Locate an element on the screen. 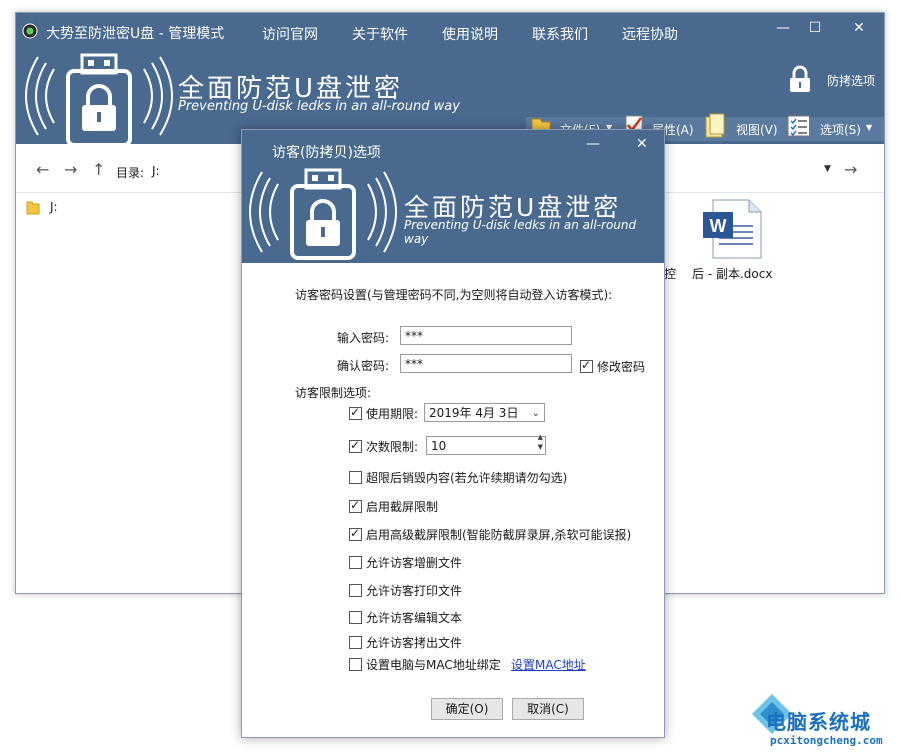 The height and width of the screenshot is (752, 901). allow-print-checkbox is located at coordinates (355, 590).